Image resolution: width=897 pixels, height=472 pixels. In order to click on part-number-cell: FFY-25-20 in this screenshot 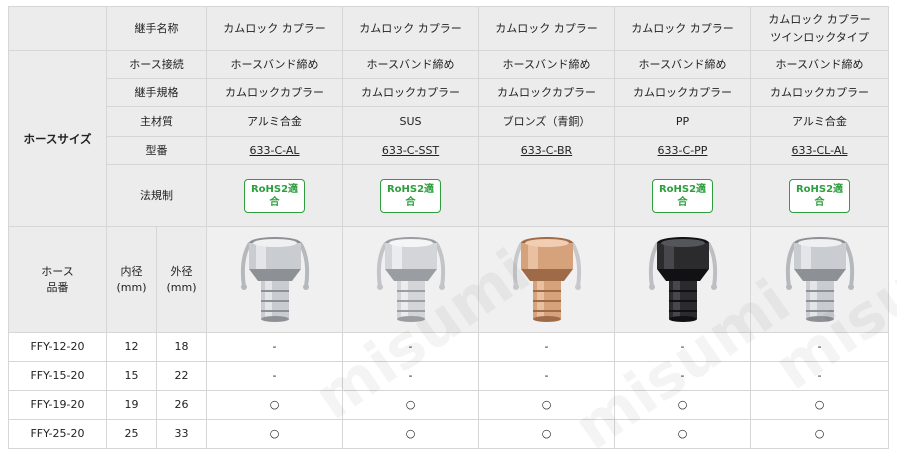, I will do `click(57, 434)`.